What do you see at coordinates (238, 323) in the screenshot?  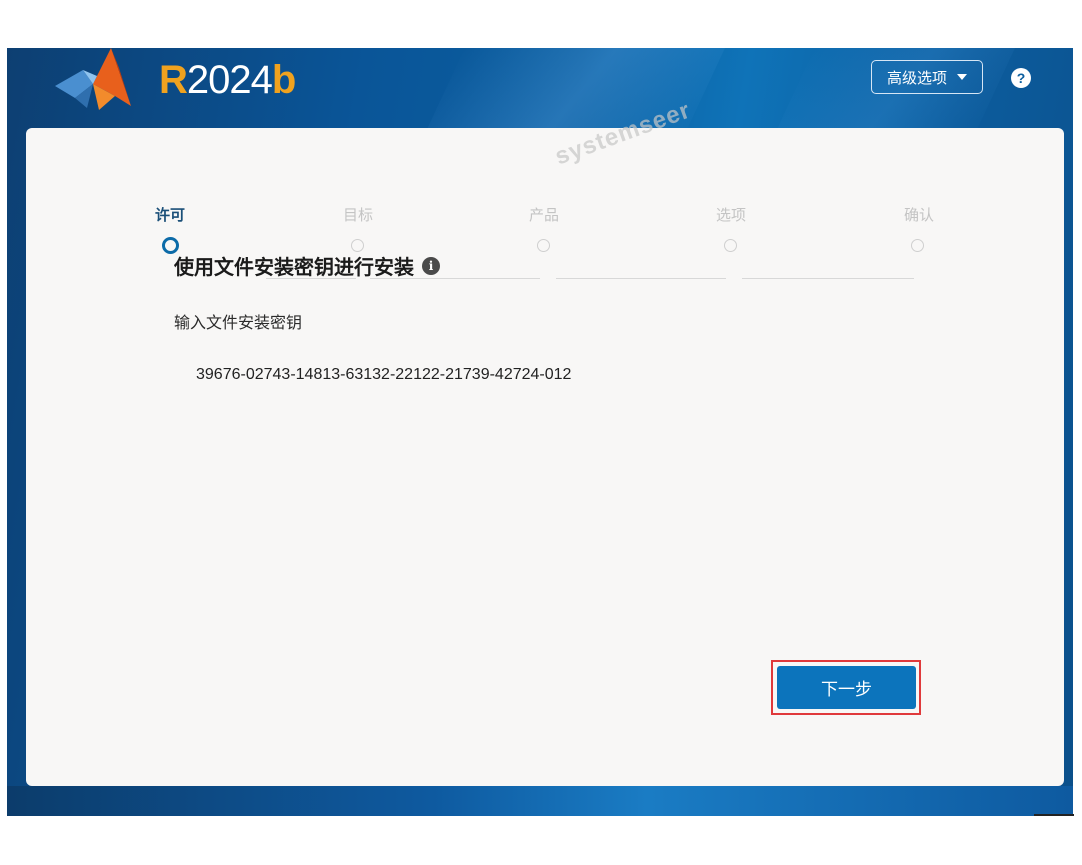 I see `install-key-label: 输入文件安装密钥` at bounding box center [238, 323].